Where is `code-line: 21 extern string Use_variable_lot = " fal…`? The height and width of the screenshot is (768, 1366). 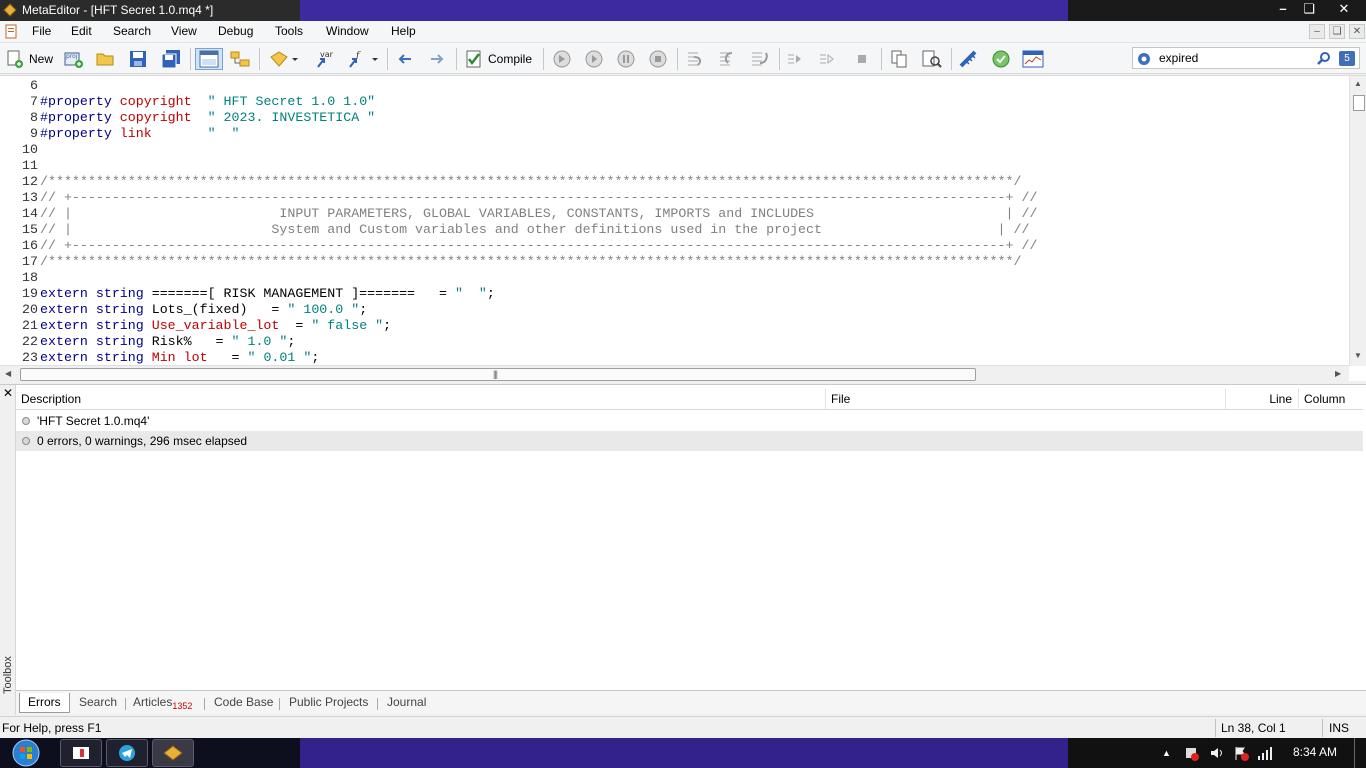
code-line: 21 extern string Use_variable_lot = " fal… is located at coordinates (673, 326).